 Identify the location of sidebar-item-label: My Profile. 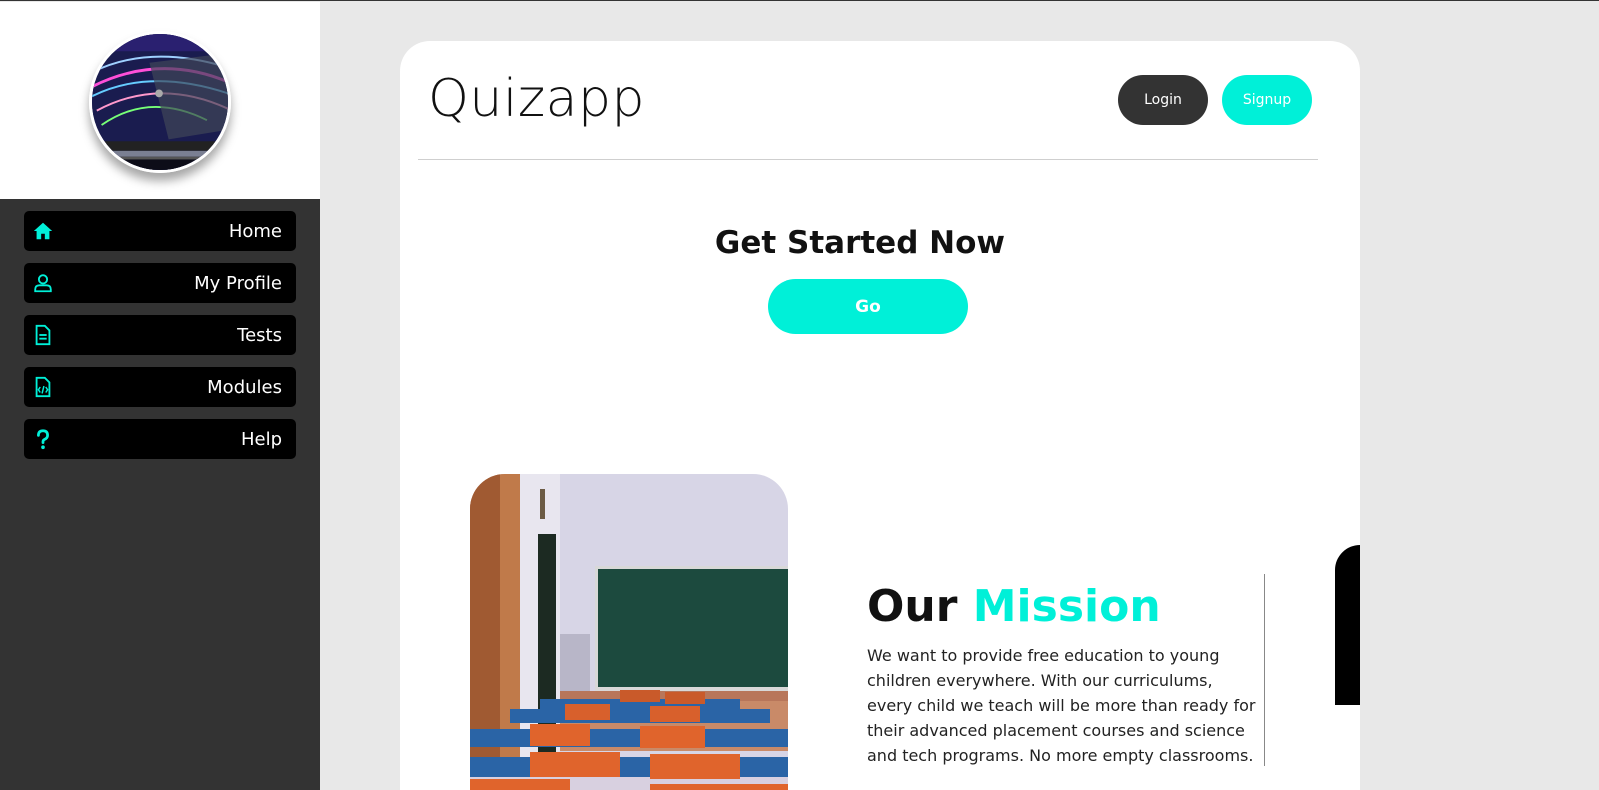
(238, 283).